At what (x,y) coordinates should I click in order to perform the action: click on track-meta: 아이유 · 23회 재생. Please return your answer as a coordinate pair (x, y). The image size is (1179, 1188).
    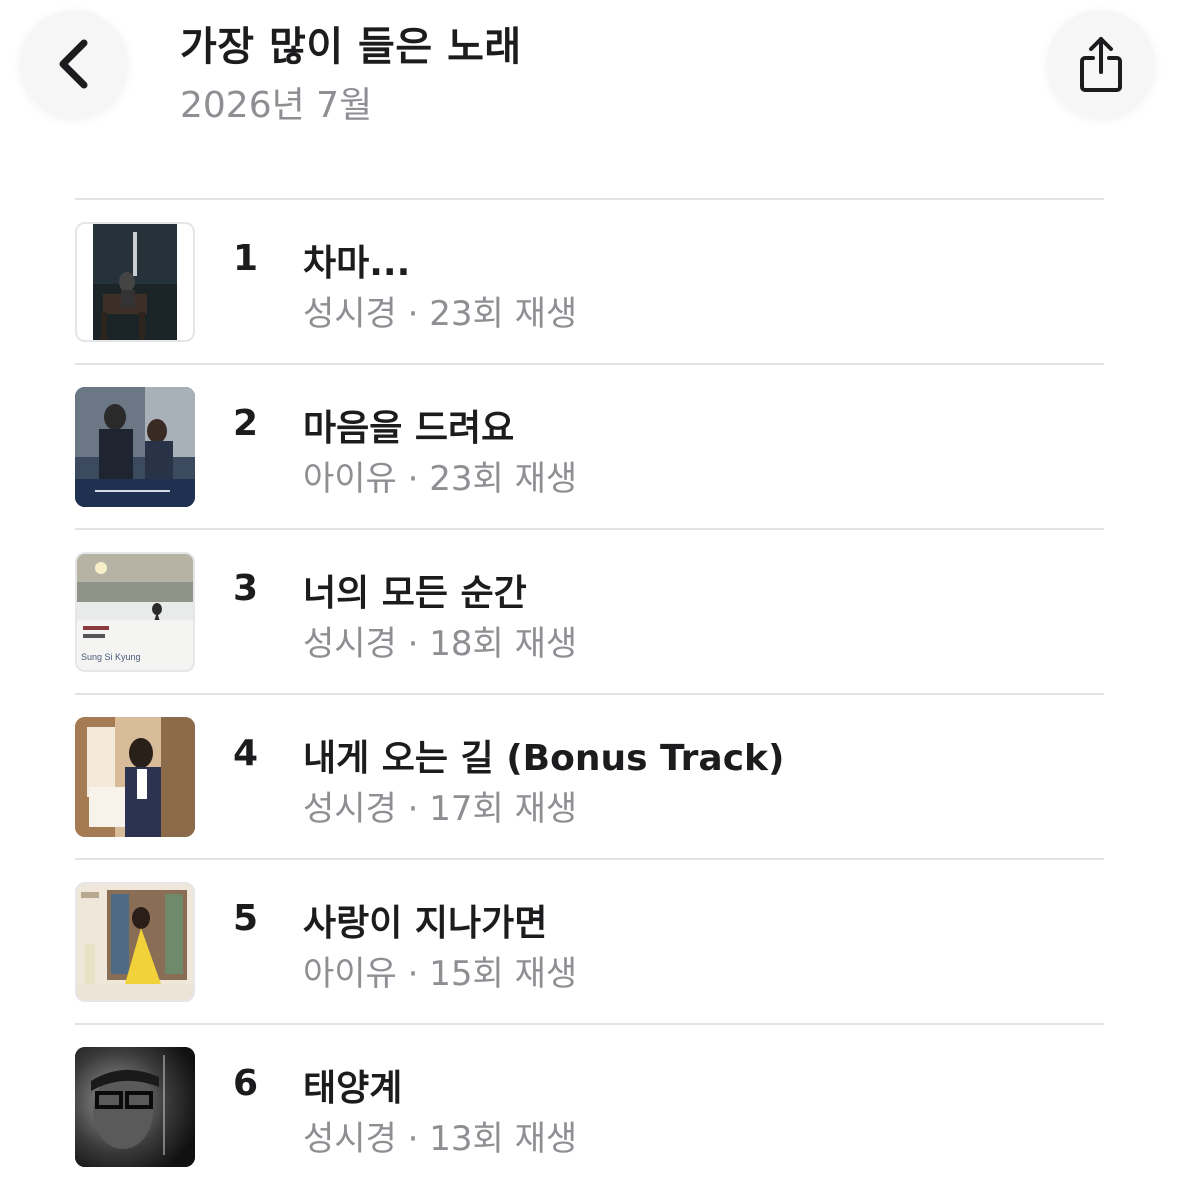
    Looking at the image, I should click on (440, 475).